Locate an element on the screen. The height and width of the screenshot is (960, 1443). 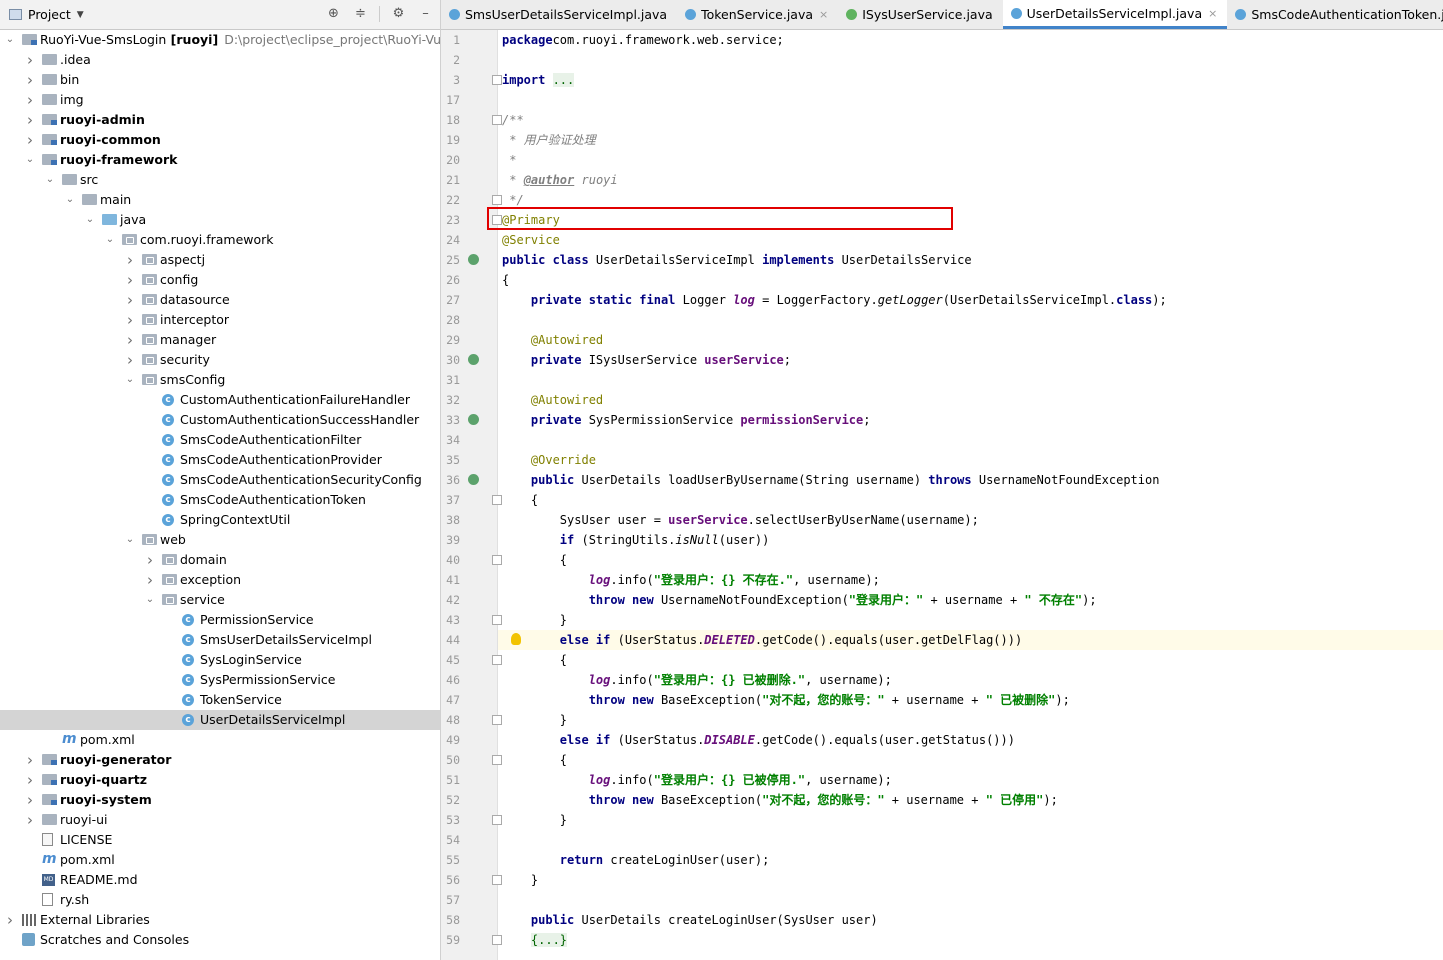
editor-tab: UserDetailsServiceImpl.java × is located at coordinates (1115, 14).